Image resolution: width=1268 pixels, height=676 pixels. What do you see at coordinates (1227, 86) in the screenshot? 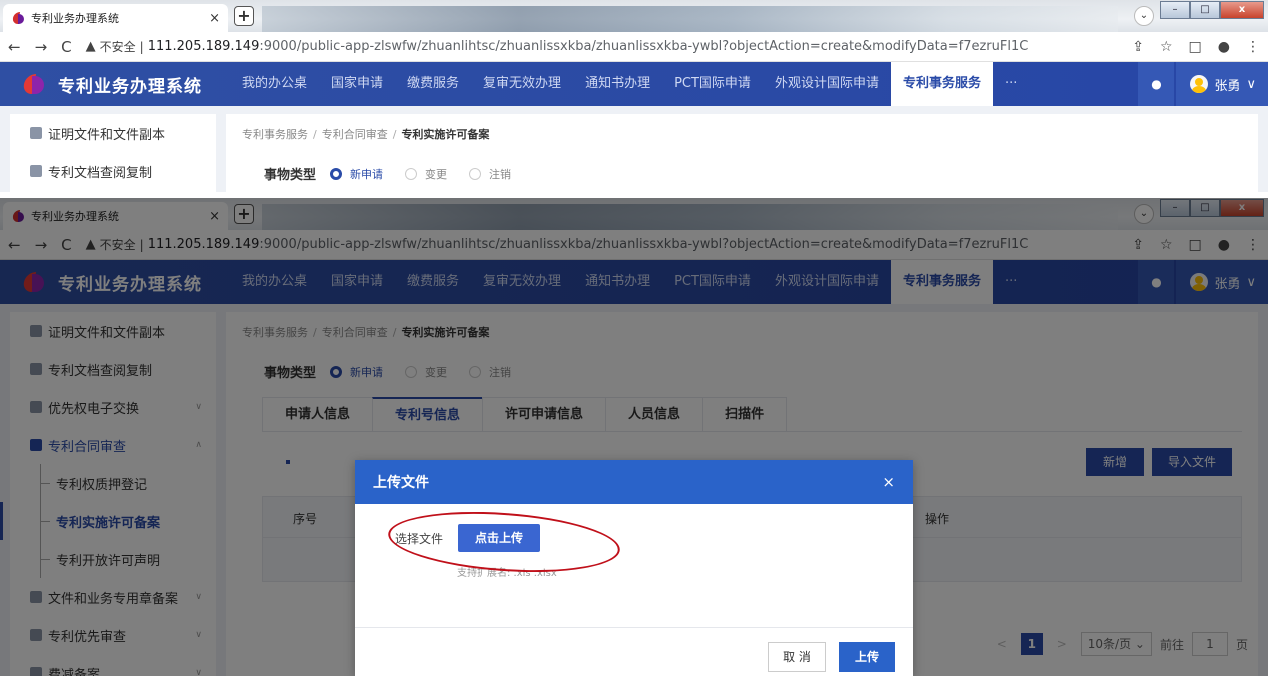
I see `user-name: 张勇` at bounding box center [1227, 86].